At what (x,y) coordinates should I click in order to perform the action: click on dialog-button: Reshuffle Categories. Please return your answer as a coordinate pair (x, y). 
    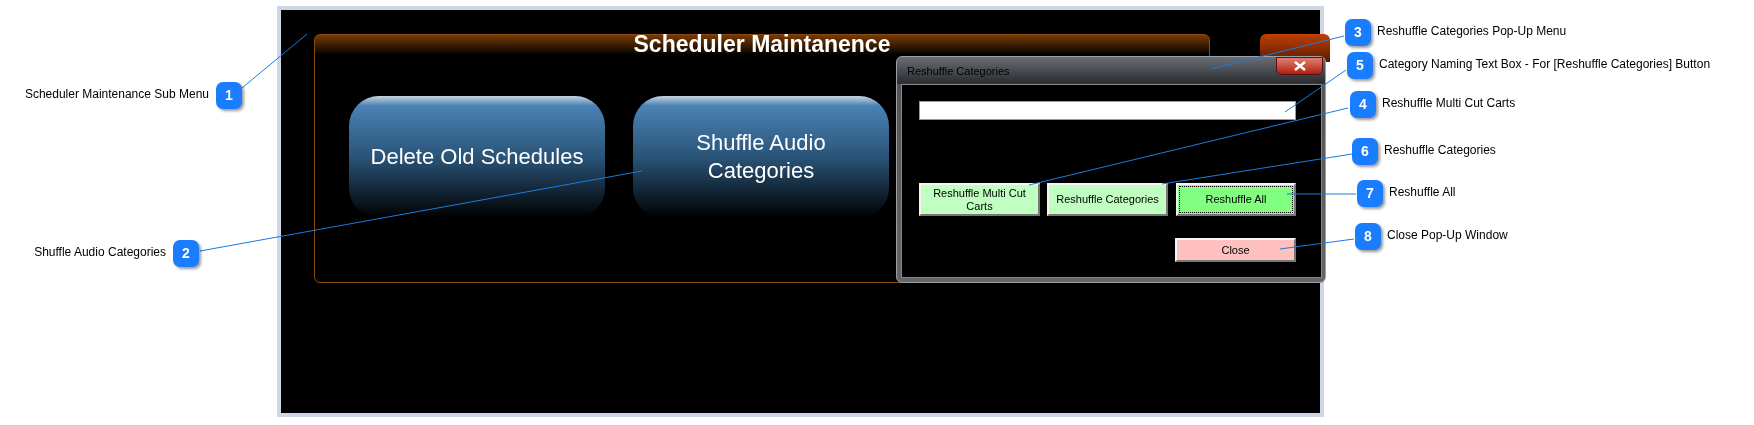
    Looking at the image, I should click on (1107, 199).